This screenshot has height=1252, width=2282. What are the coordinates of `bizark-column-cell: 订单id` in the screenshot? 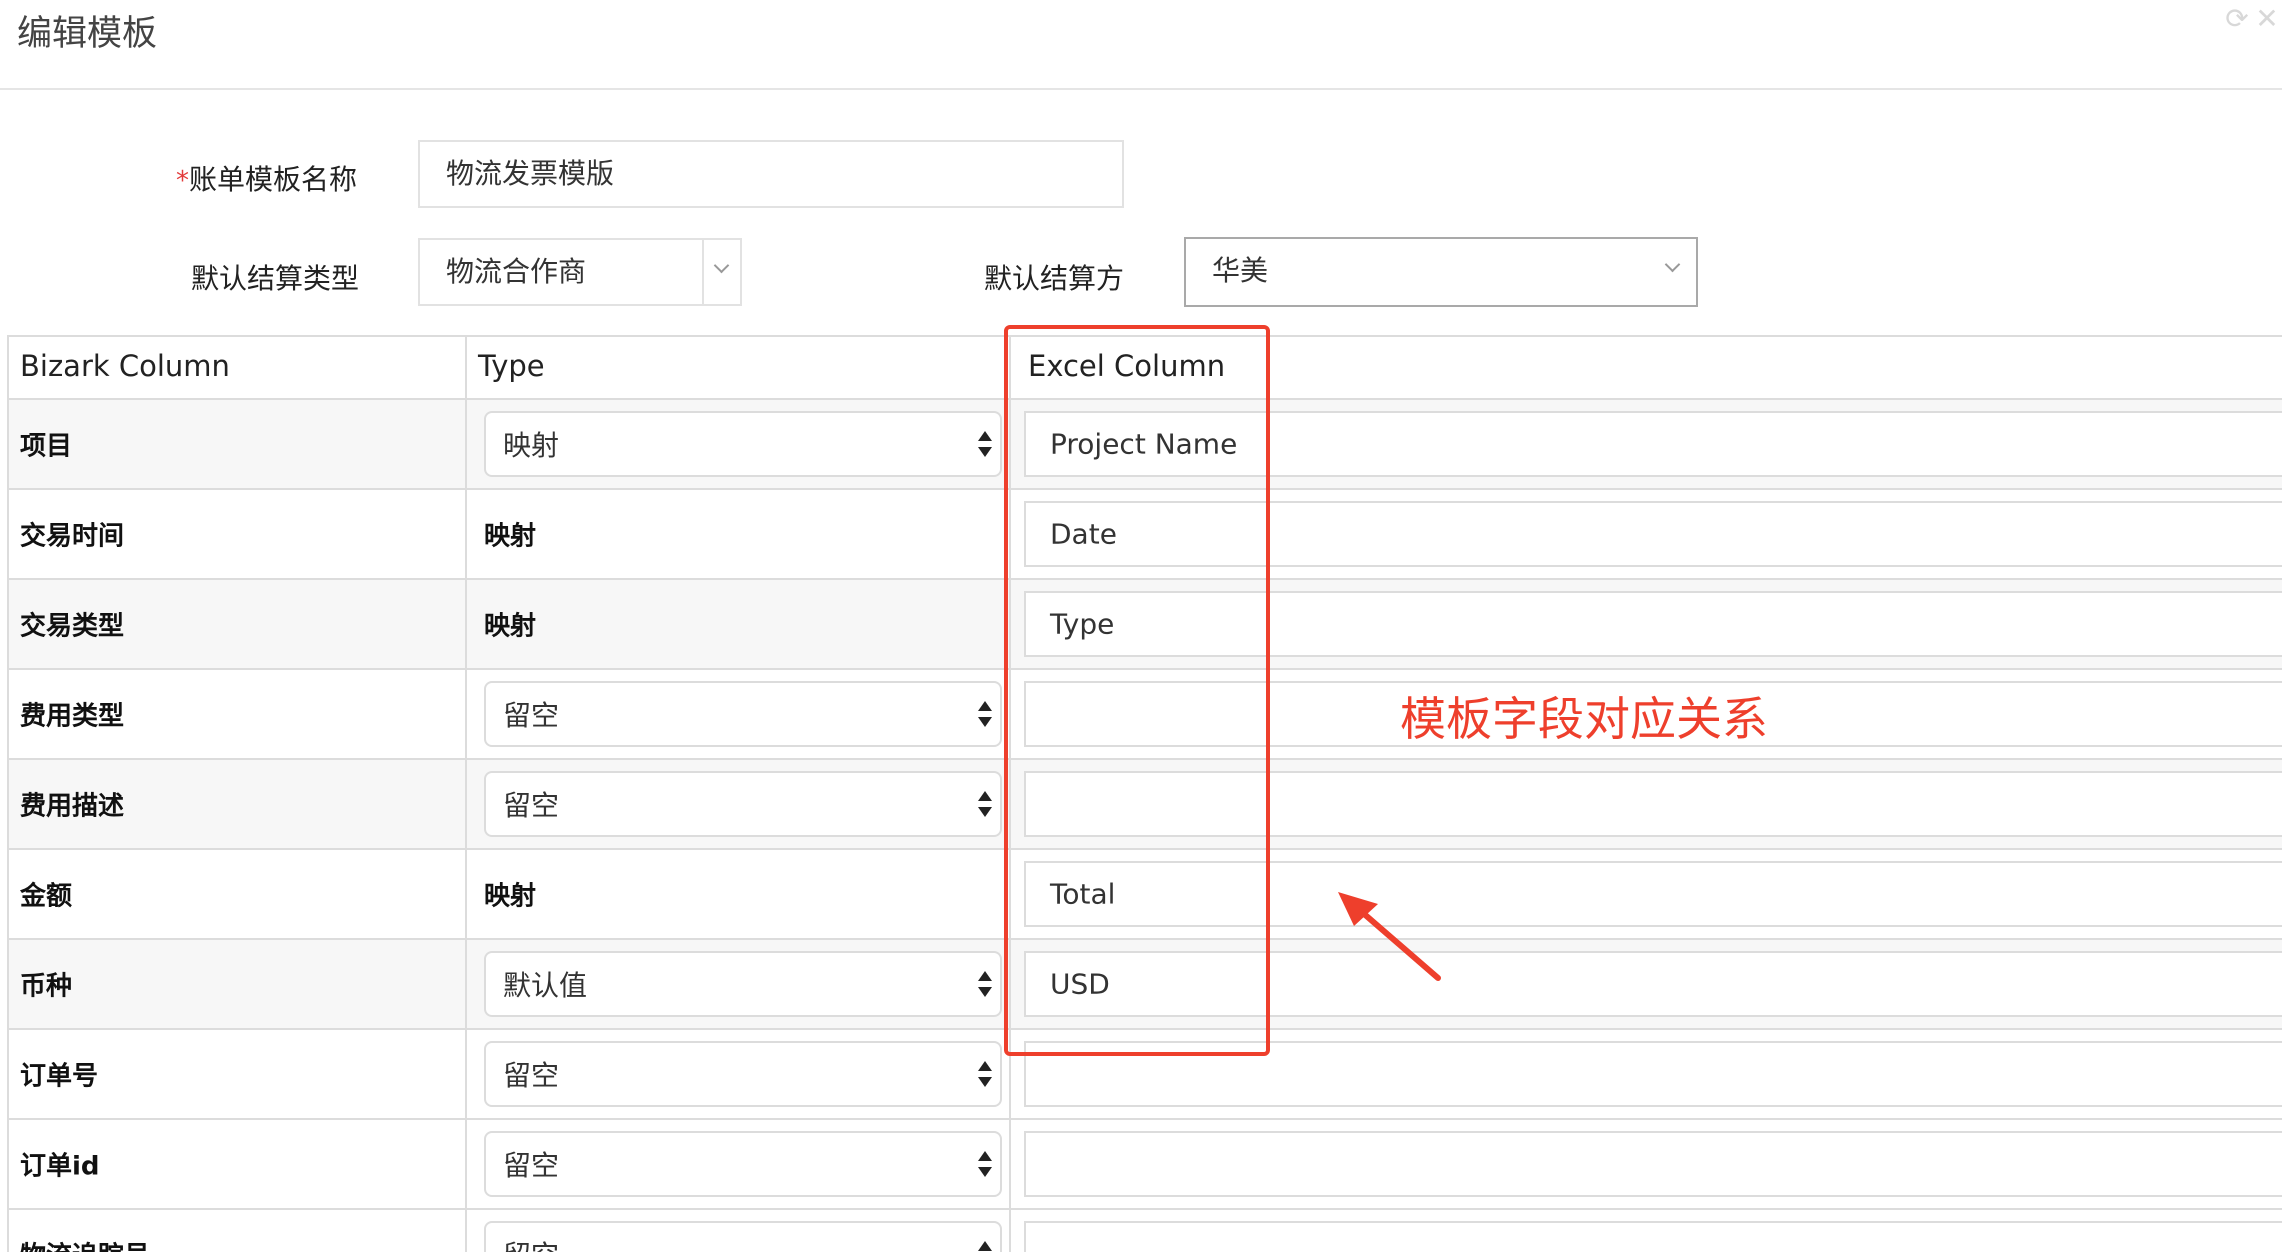 It's located at (238, 1164).